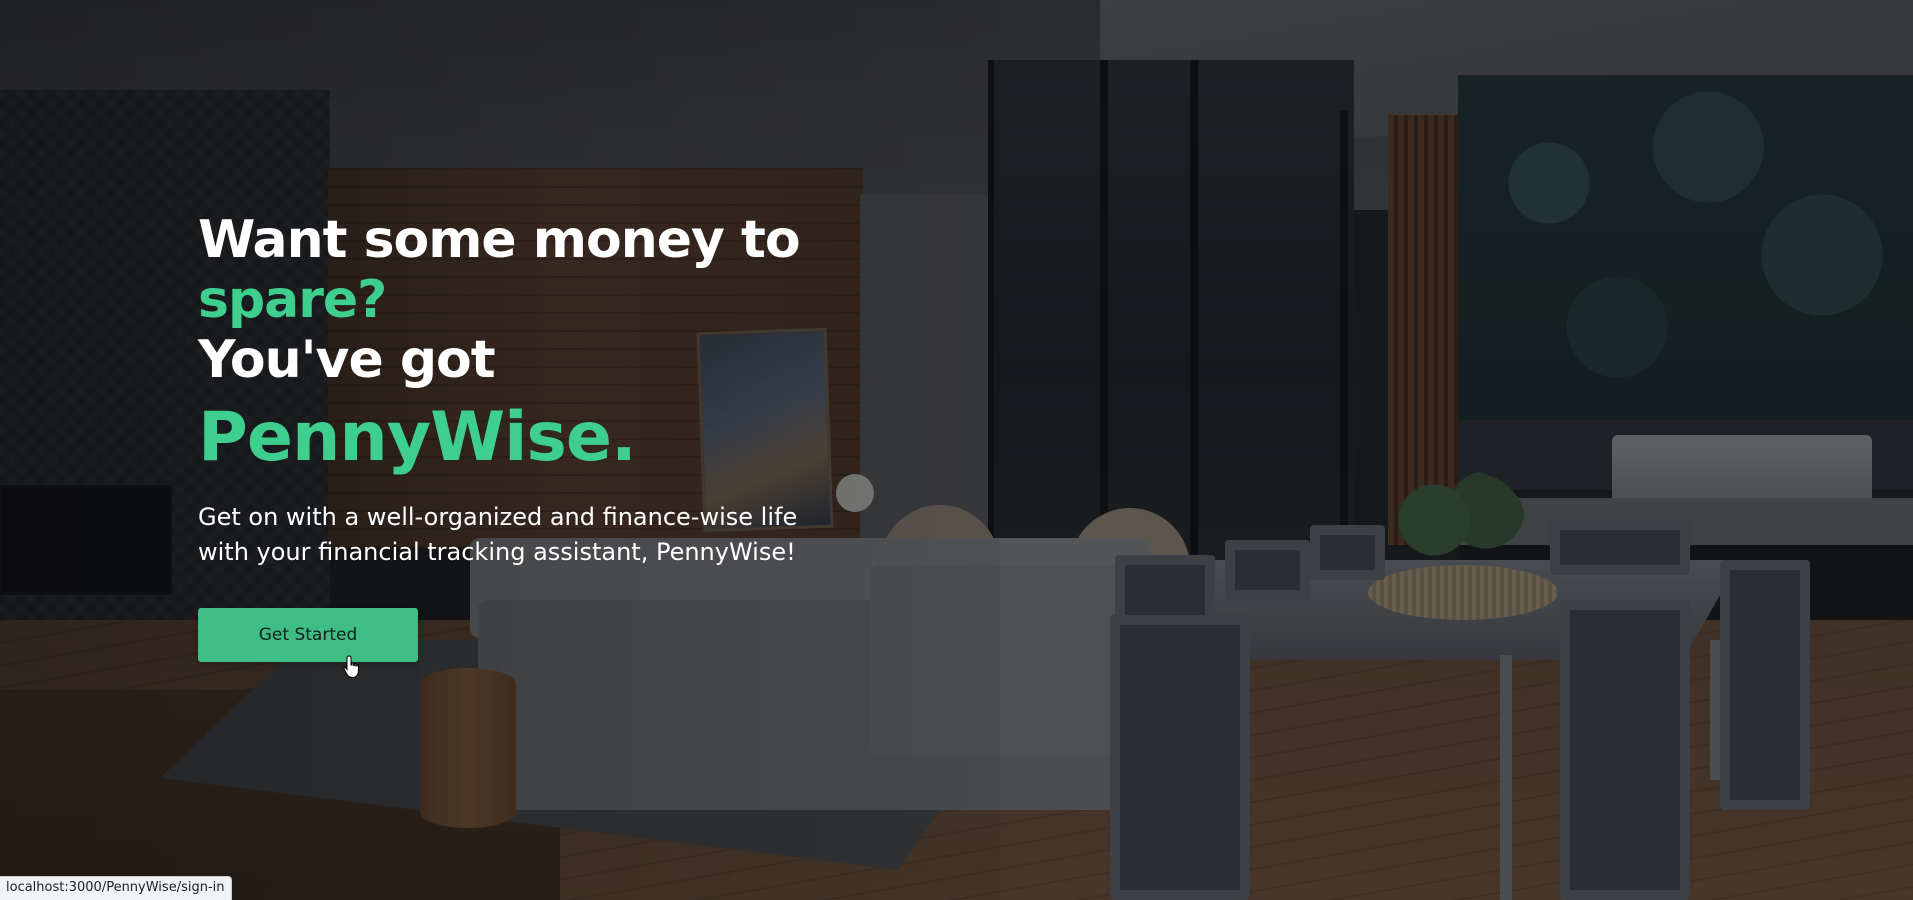 The width and height of the screenshot is (1913, 900). I want to click on headline-line3: You've got, so click(347, 360).